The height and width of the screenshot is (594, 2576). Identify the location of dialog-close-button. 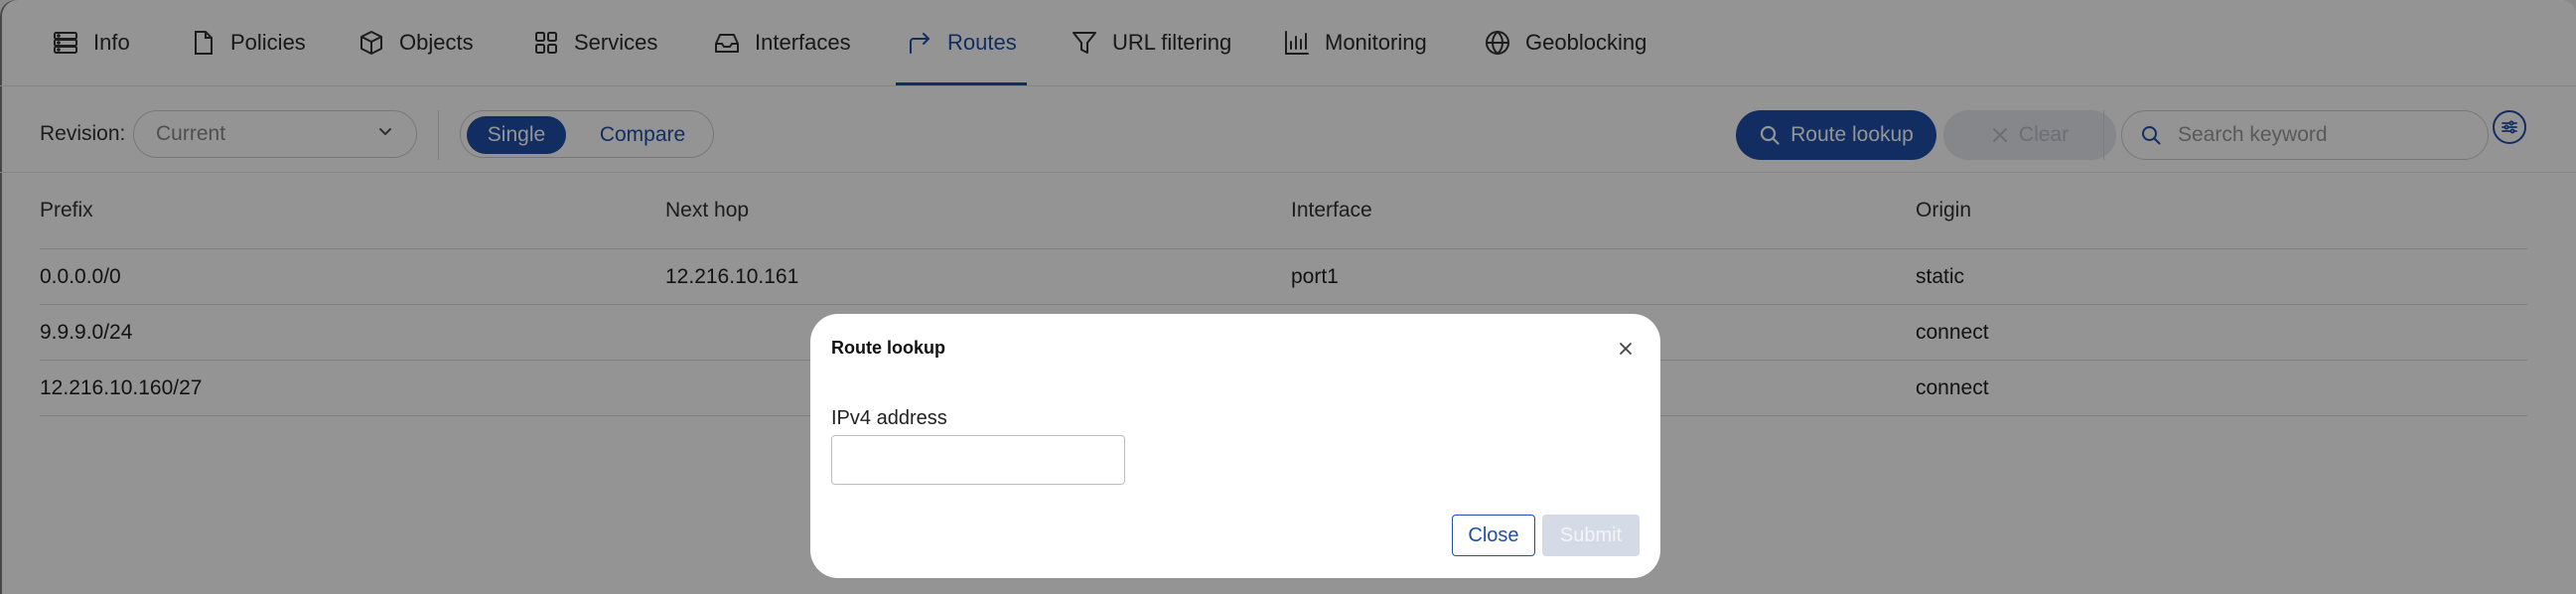
(1626, 349).